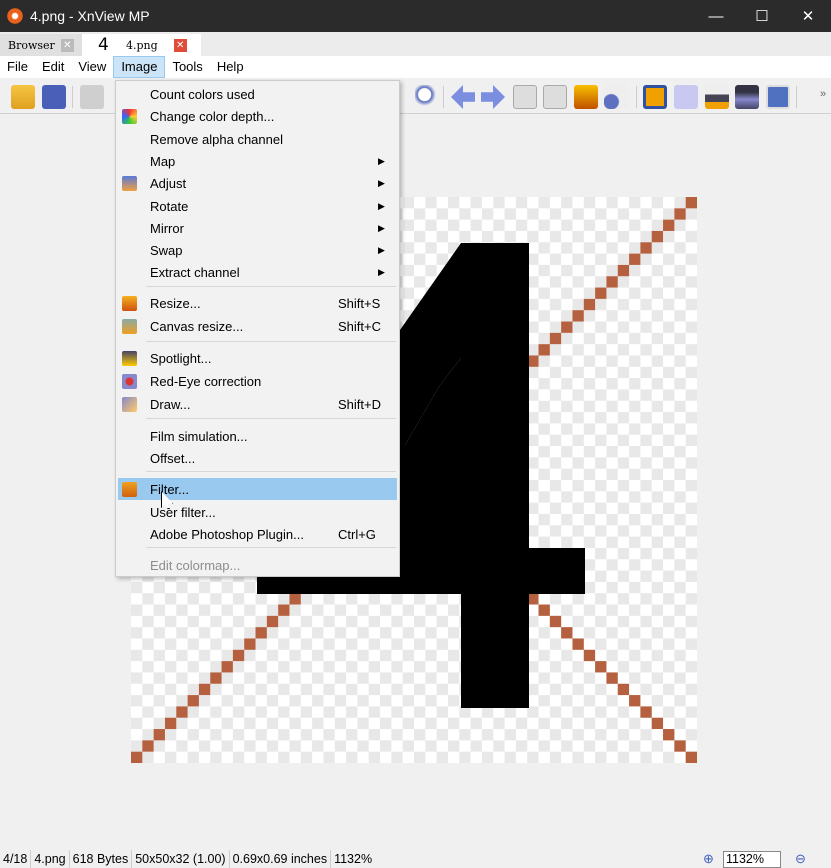 The width and height of the screenshot is (831, 868). What do you see at coordinates (50, 859) in the screenshot?
I see `status-filename: 4.png` at bounding box center [50, 859].